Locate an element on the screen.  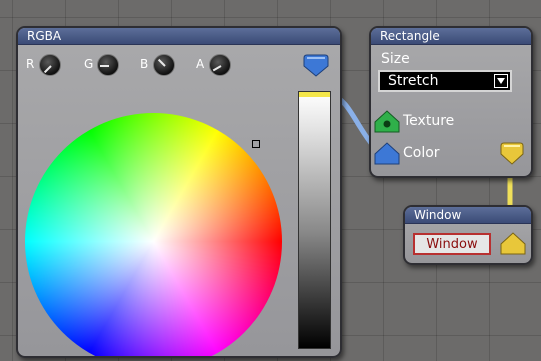
knob-label-r: R is located at coordinates (30, 64).